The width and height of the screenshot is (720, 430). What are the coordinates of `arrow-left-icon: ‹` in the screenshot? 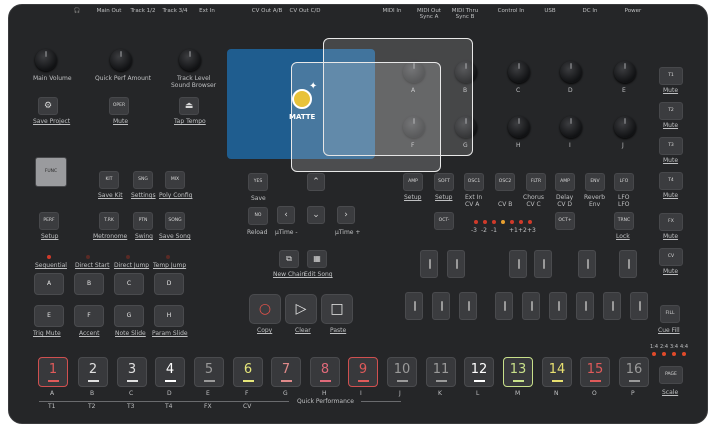 It's located at (286, 215).